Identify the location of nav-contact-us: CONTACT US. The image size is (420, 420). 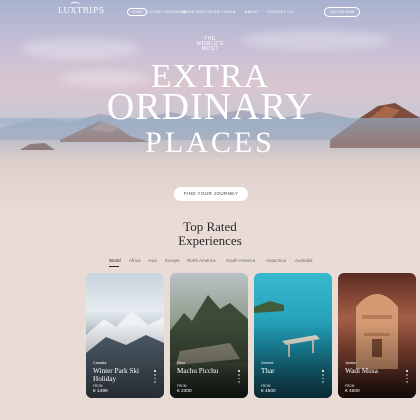
(280, 12).